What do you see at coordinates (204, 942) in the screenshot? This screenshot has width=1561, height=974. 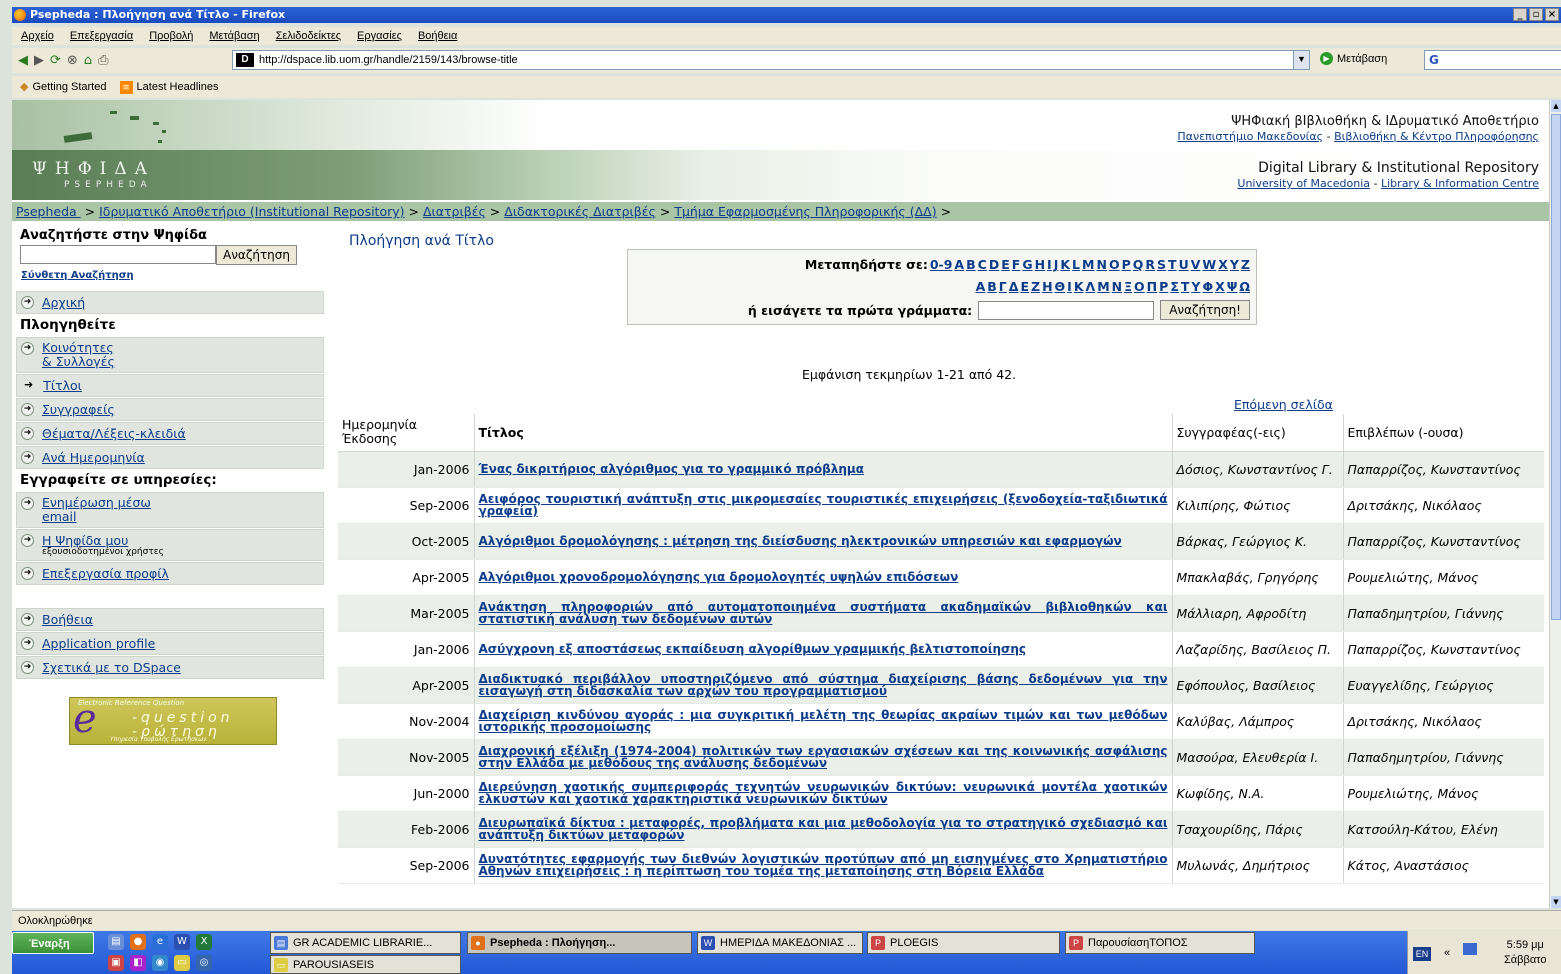 I see `excel-icon: X` at bounding box center [204, 942].